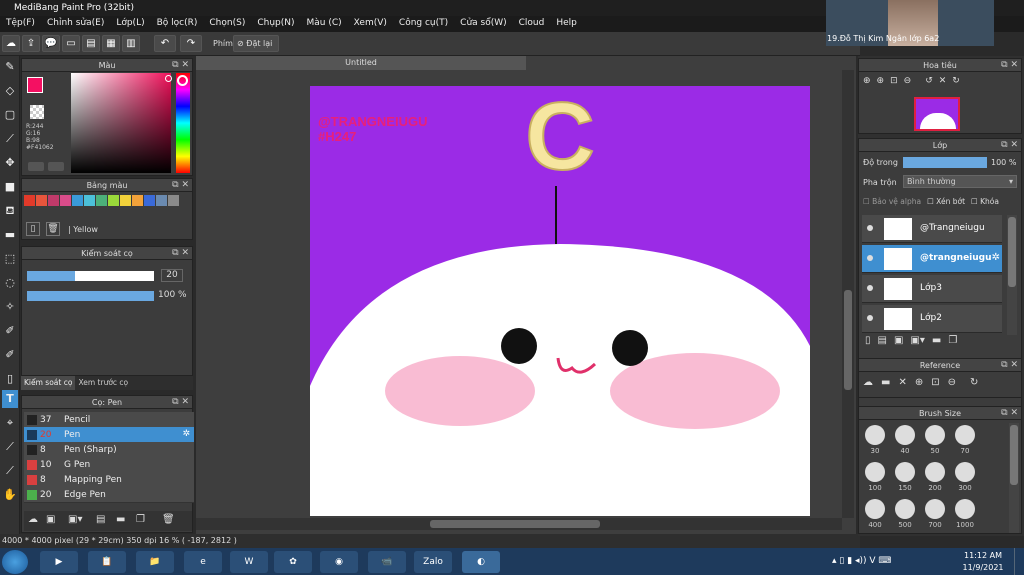 The height and width of the screenshot is (575, 1024). Describe the element at coordinates (182, 80) in the screenshot. I see `hue-cursor` at that location.